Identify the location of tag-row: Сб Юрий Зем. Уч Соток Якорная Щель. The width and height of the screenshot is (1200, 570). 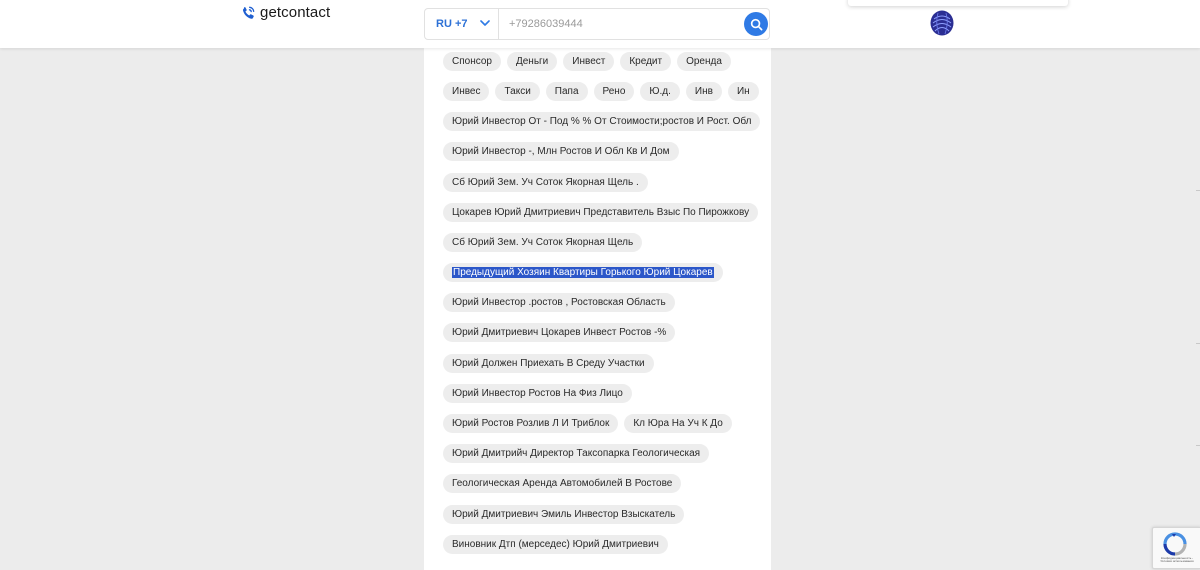
(601, 242).